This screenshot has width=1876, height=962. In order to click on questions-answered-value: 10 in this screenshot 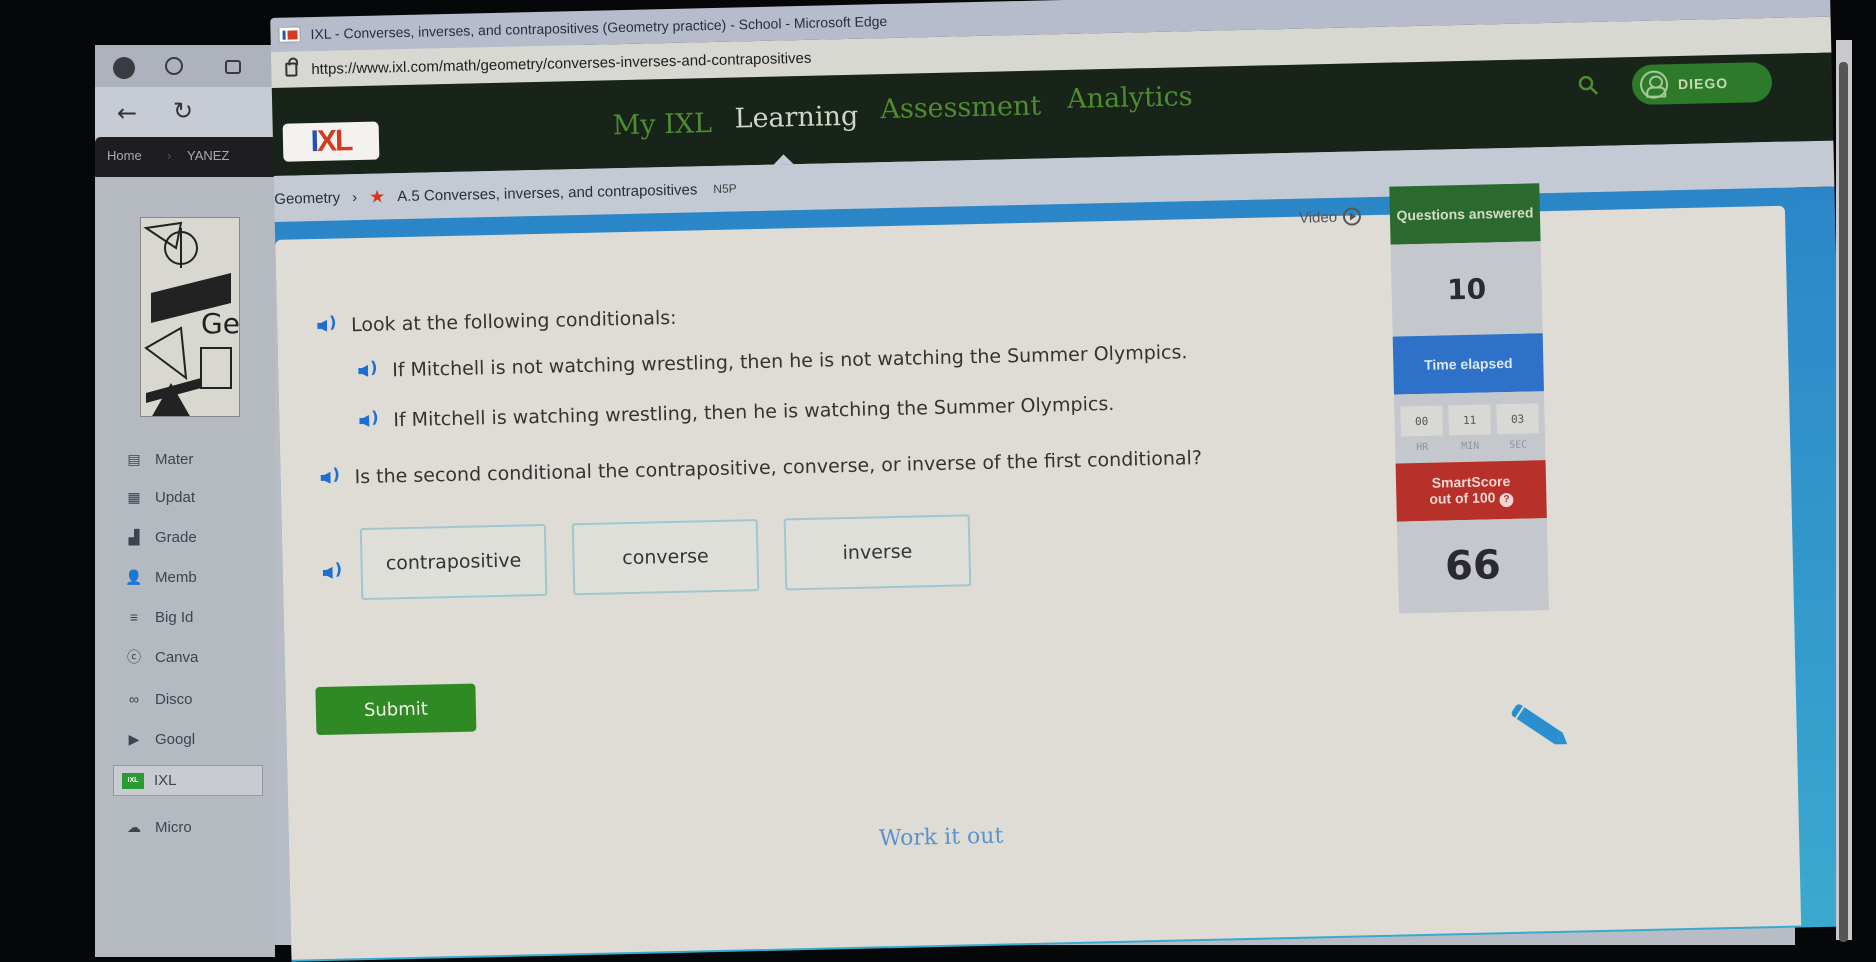, I will do `click(1466, 289)`.